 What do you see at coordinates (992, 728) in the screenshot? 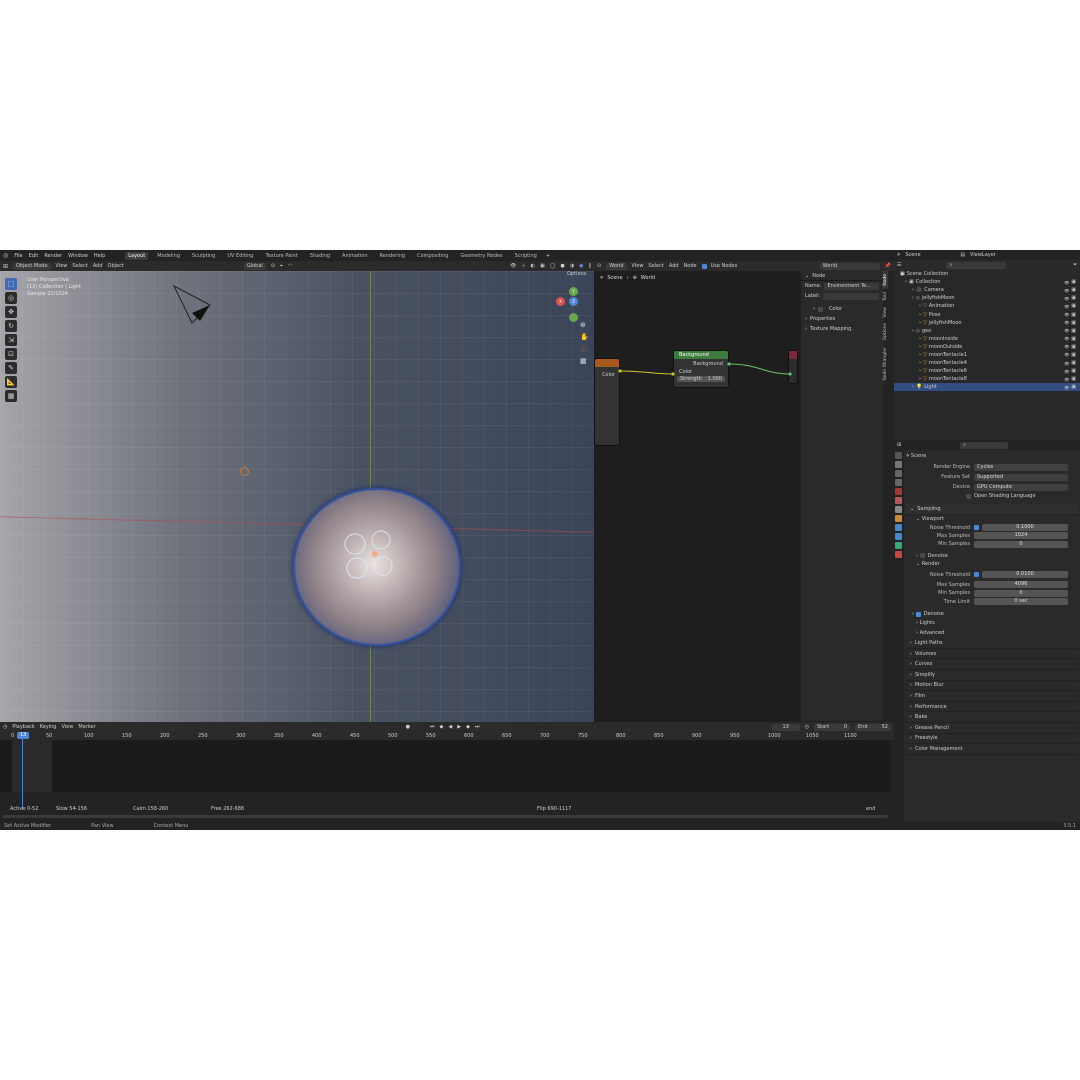
I see `panel-grease-pencil: › Grease Pencil` at bounding box center [992, 728].